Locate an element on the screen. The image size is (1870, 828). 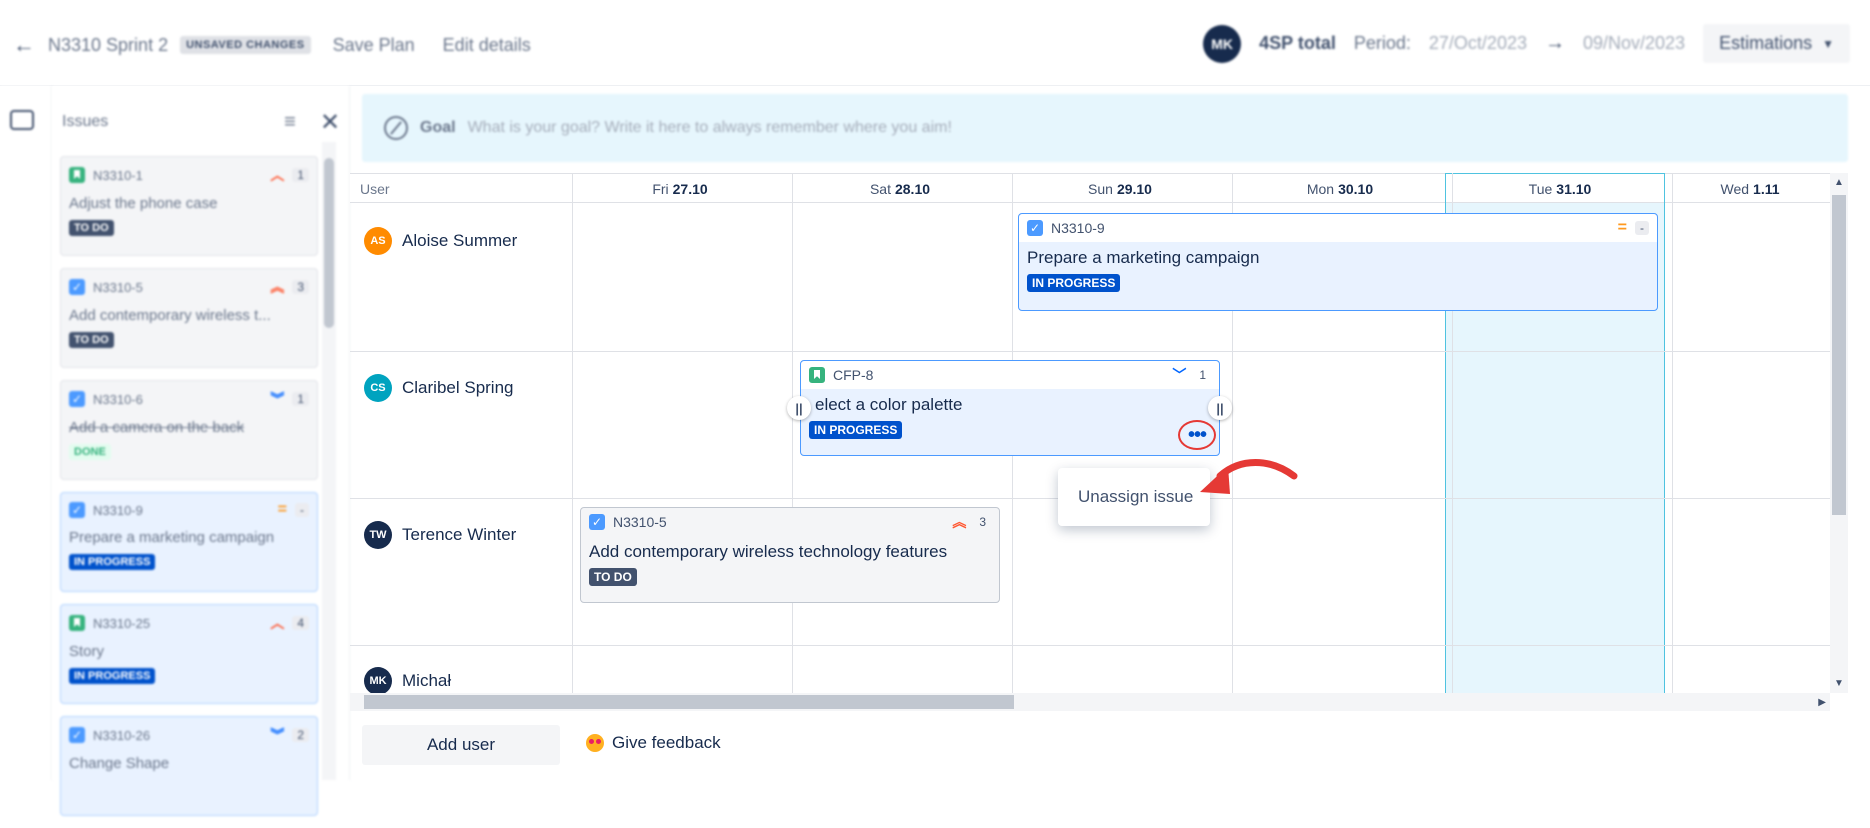
day-name: Wed is located at coordinates (1735, 189).